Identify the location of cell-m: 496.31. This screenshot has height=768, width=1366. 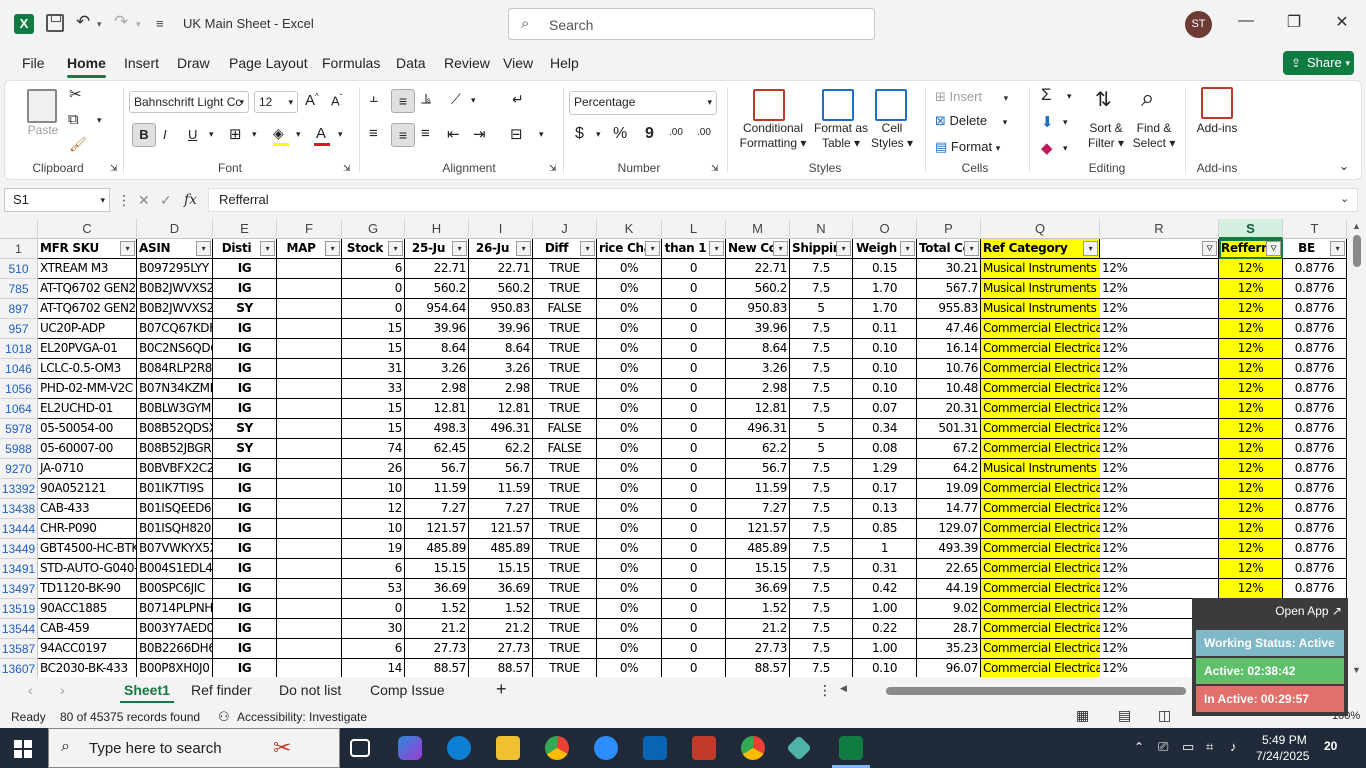
(758, 429).